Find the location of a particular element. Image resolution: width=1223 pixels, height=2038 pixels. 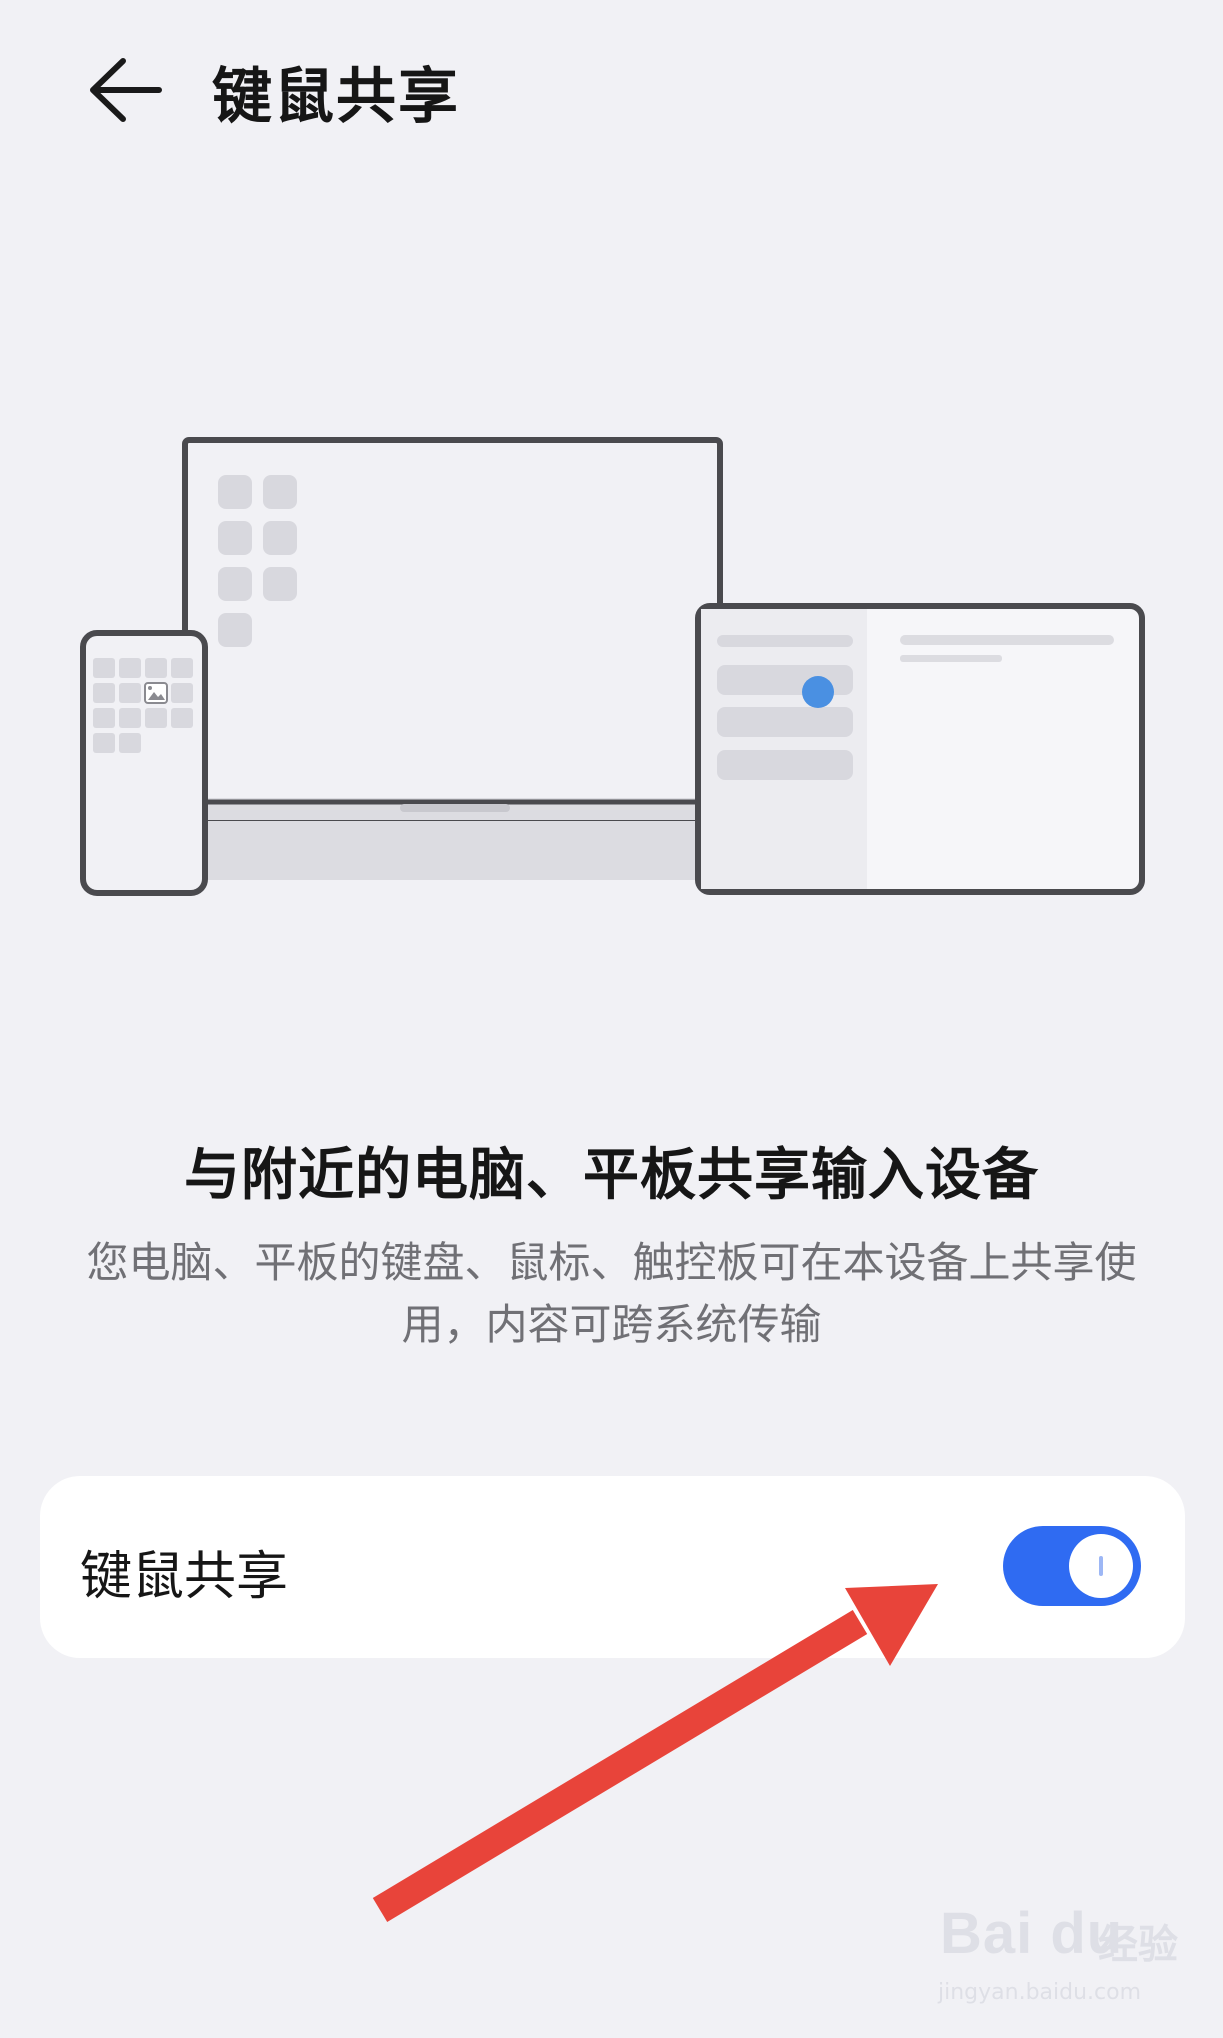

keyboard-mouse-share-toggle is located at coordinates (1072, 1566).